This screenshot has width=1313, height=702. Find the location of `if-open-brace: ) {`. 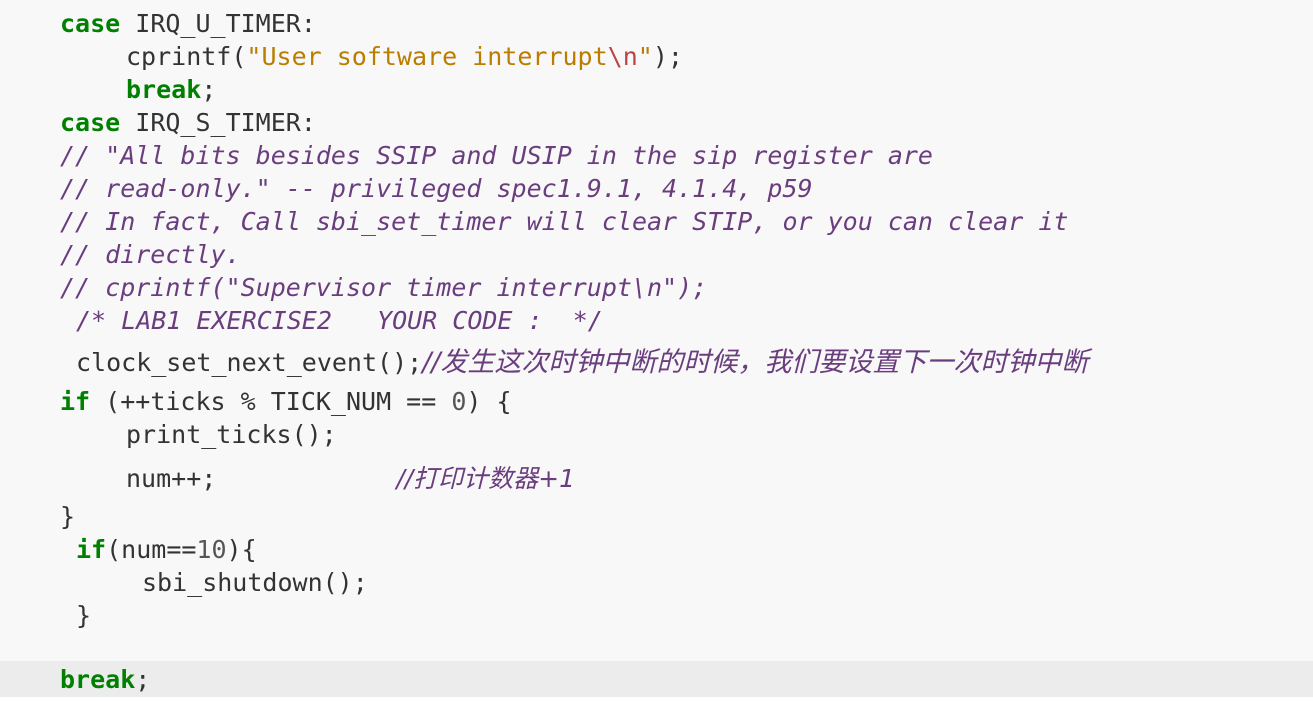

if-open-brace: ) { is located at coordinates (489, 401).